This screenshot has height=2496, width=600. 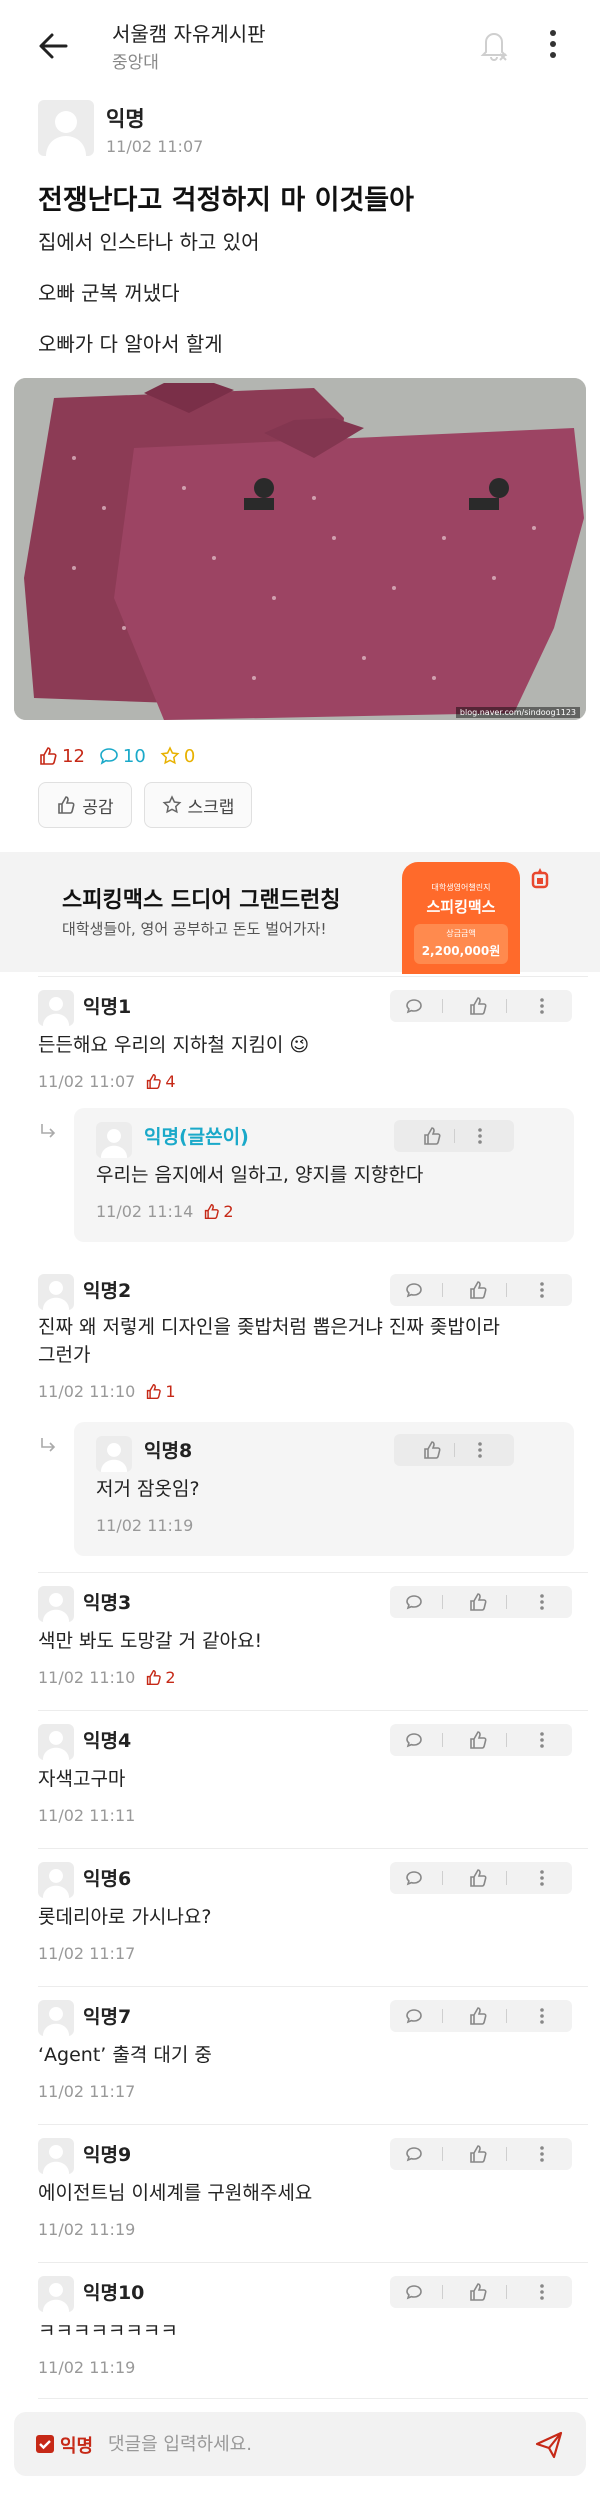 What do you see at coordinates (109, 293) in the screenshot?
I see `post-line-2: 오빠 군복 꺼냈다` at bounding box center [109, 293].